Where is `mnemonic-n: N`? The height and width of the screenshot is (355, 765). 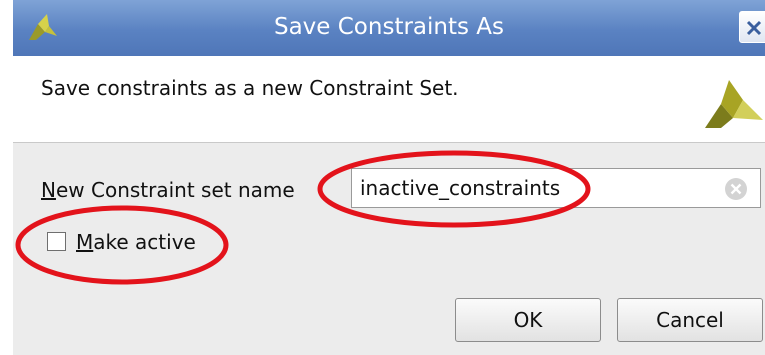
mnemonic-n: N is located at coordinates (48, 190).